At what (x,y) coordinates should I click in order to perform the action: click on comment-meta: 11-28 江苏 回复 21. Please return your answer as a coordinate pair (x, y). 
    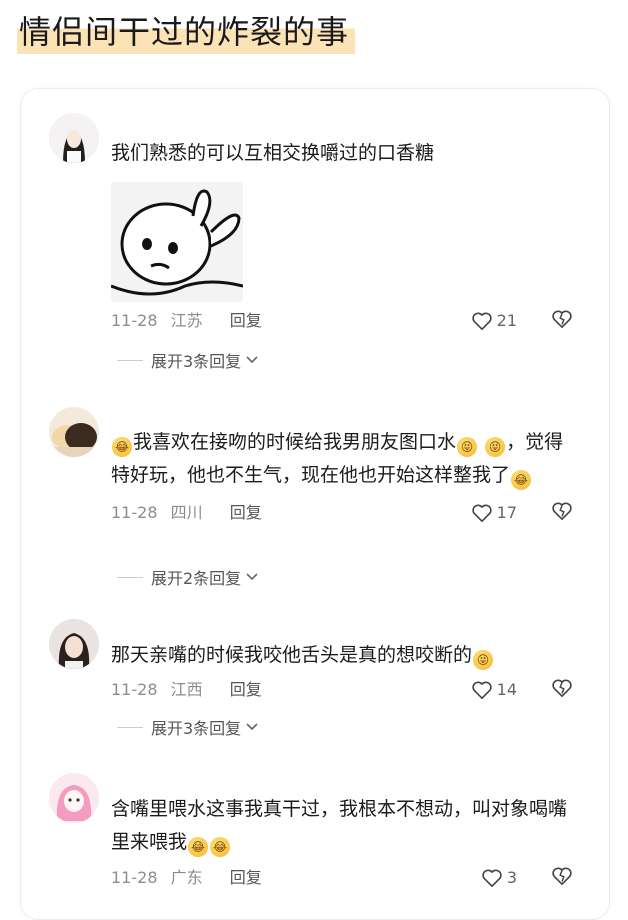
    Looking at the image, I should click on (346, 321).